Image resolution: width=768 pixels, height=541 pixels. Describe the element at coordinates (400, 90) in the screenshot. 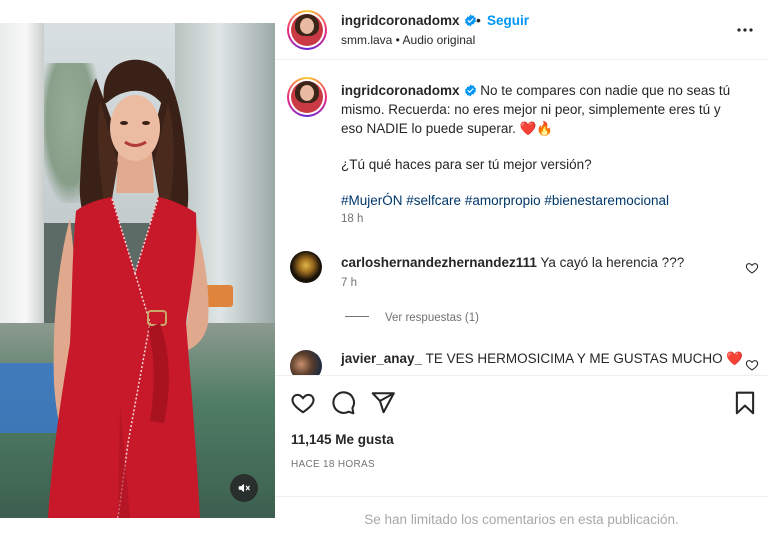

I see `caption-username: ingridcoronadomx` at that location.